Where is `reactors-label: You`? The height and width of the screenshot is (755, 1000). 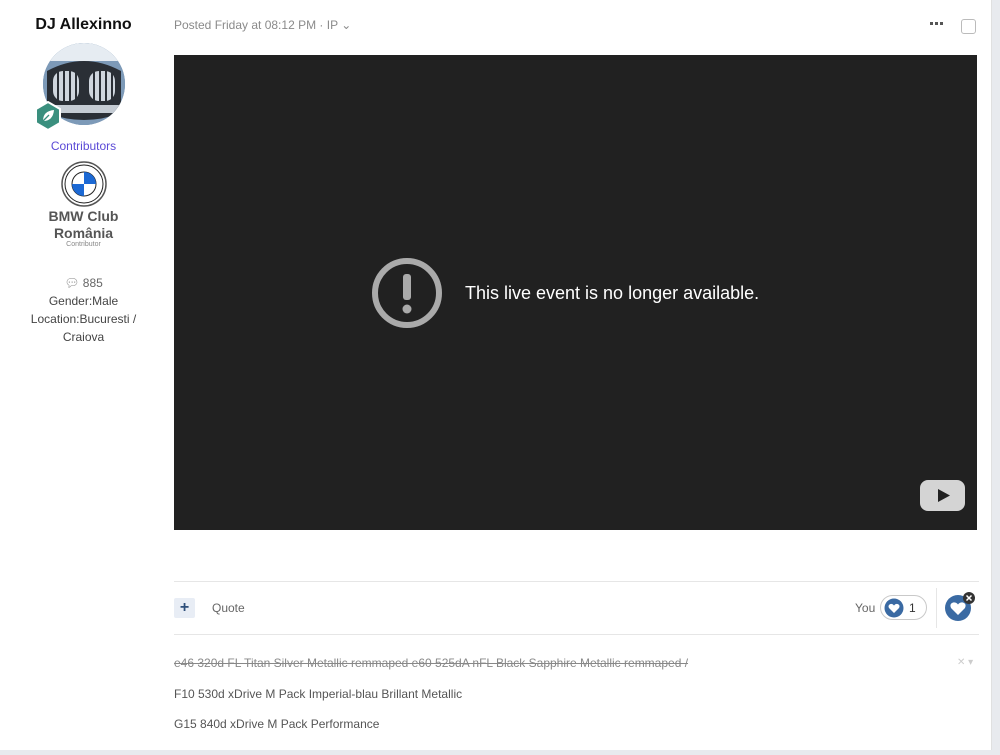
reactors-label: You is located at coordinates (865, 608).